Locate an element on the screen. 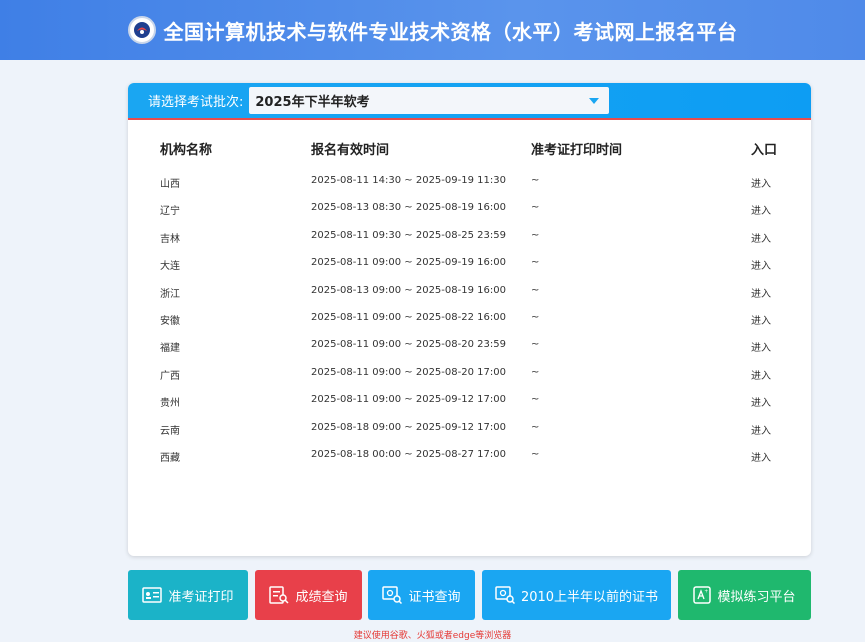  old-certificate-button: 2010上半年以前的证书 is located at coordinates (576, 595).